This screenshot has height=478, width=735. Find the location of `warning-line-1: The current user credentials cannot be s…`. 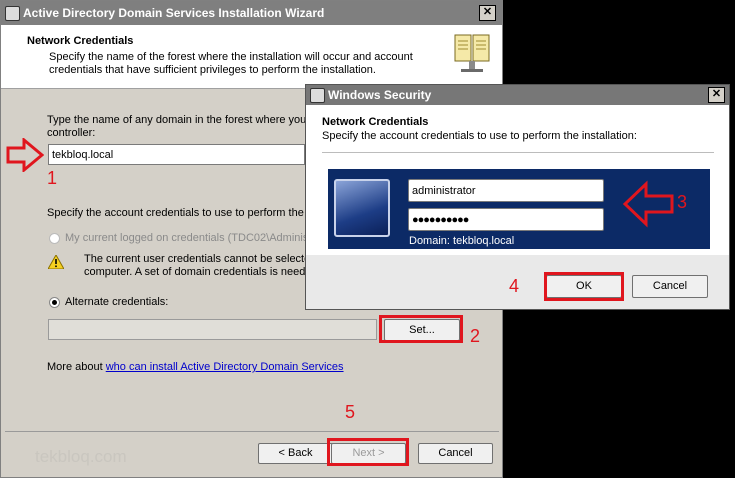

warning-line-1: The current user credentials cannot be s… is located at coordinates (197, 259).